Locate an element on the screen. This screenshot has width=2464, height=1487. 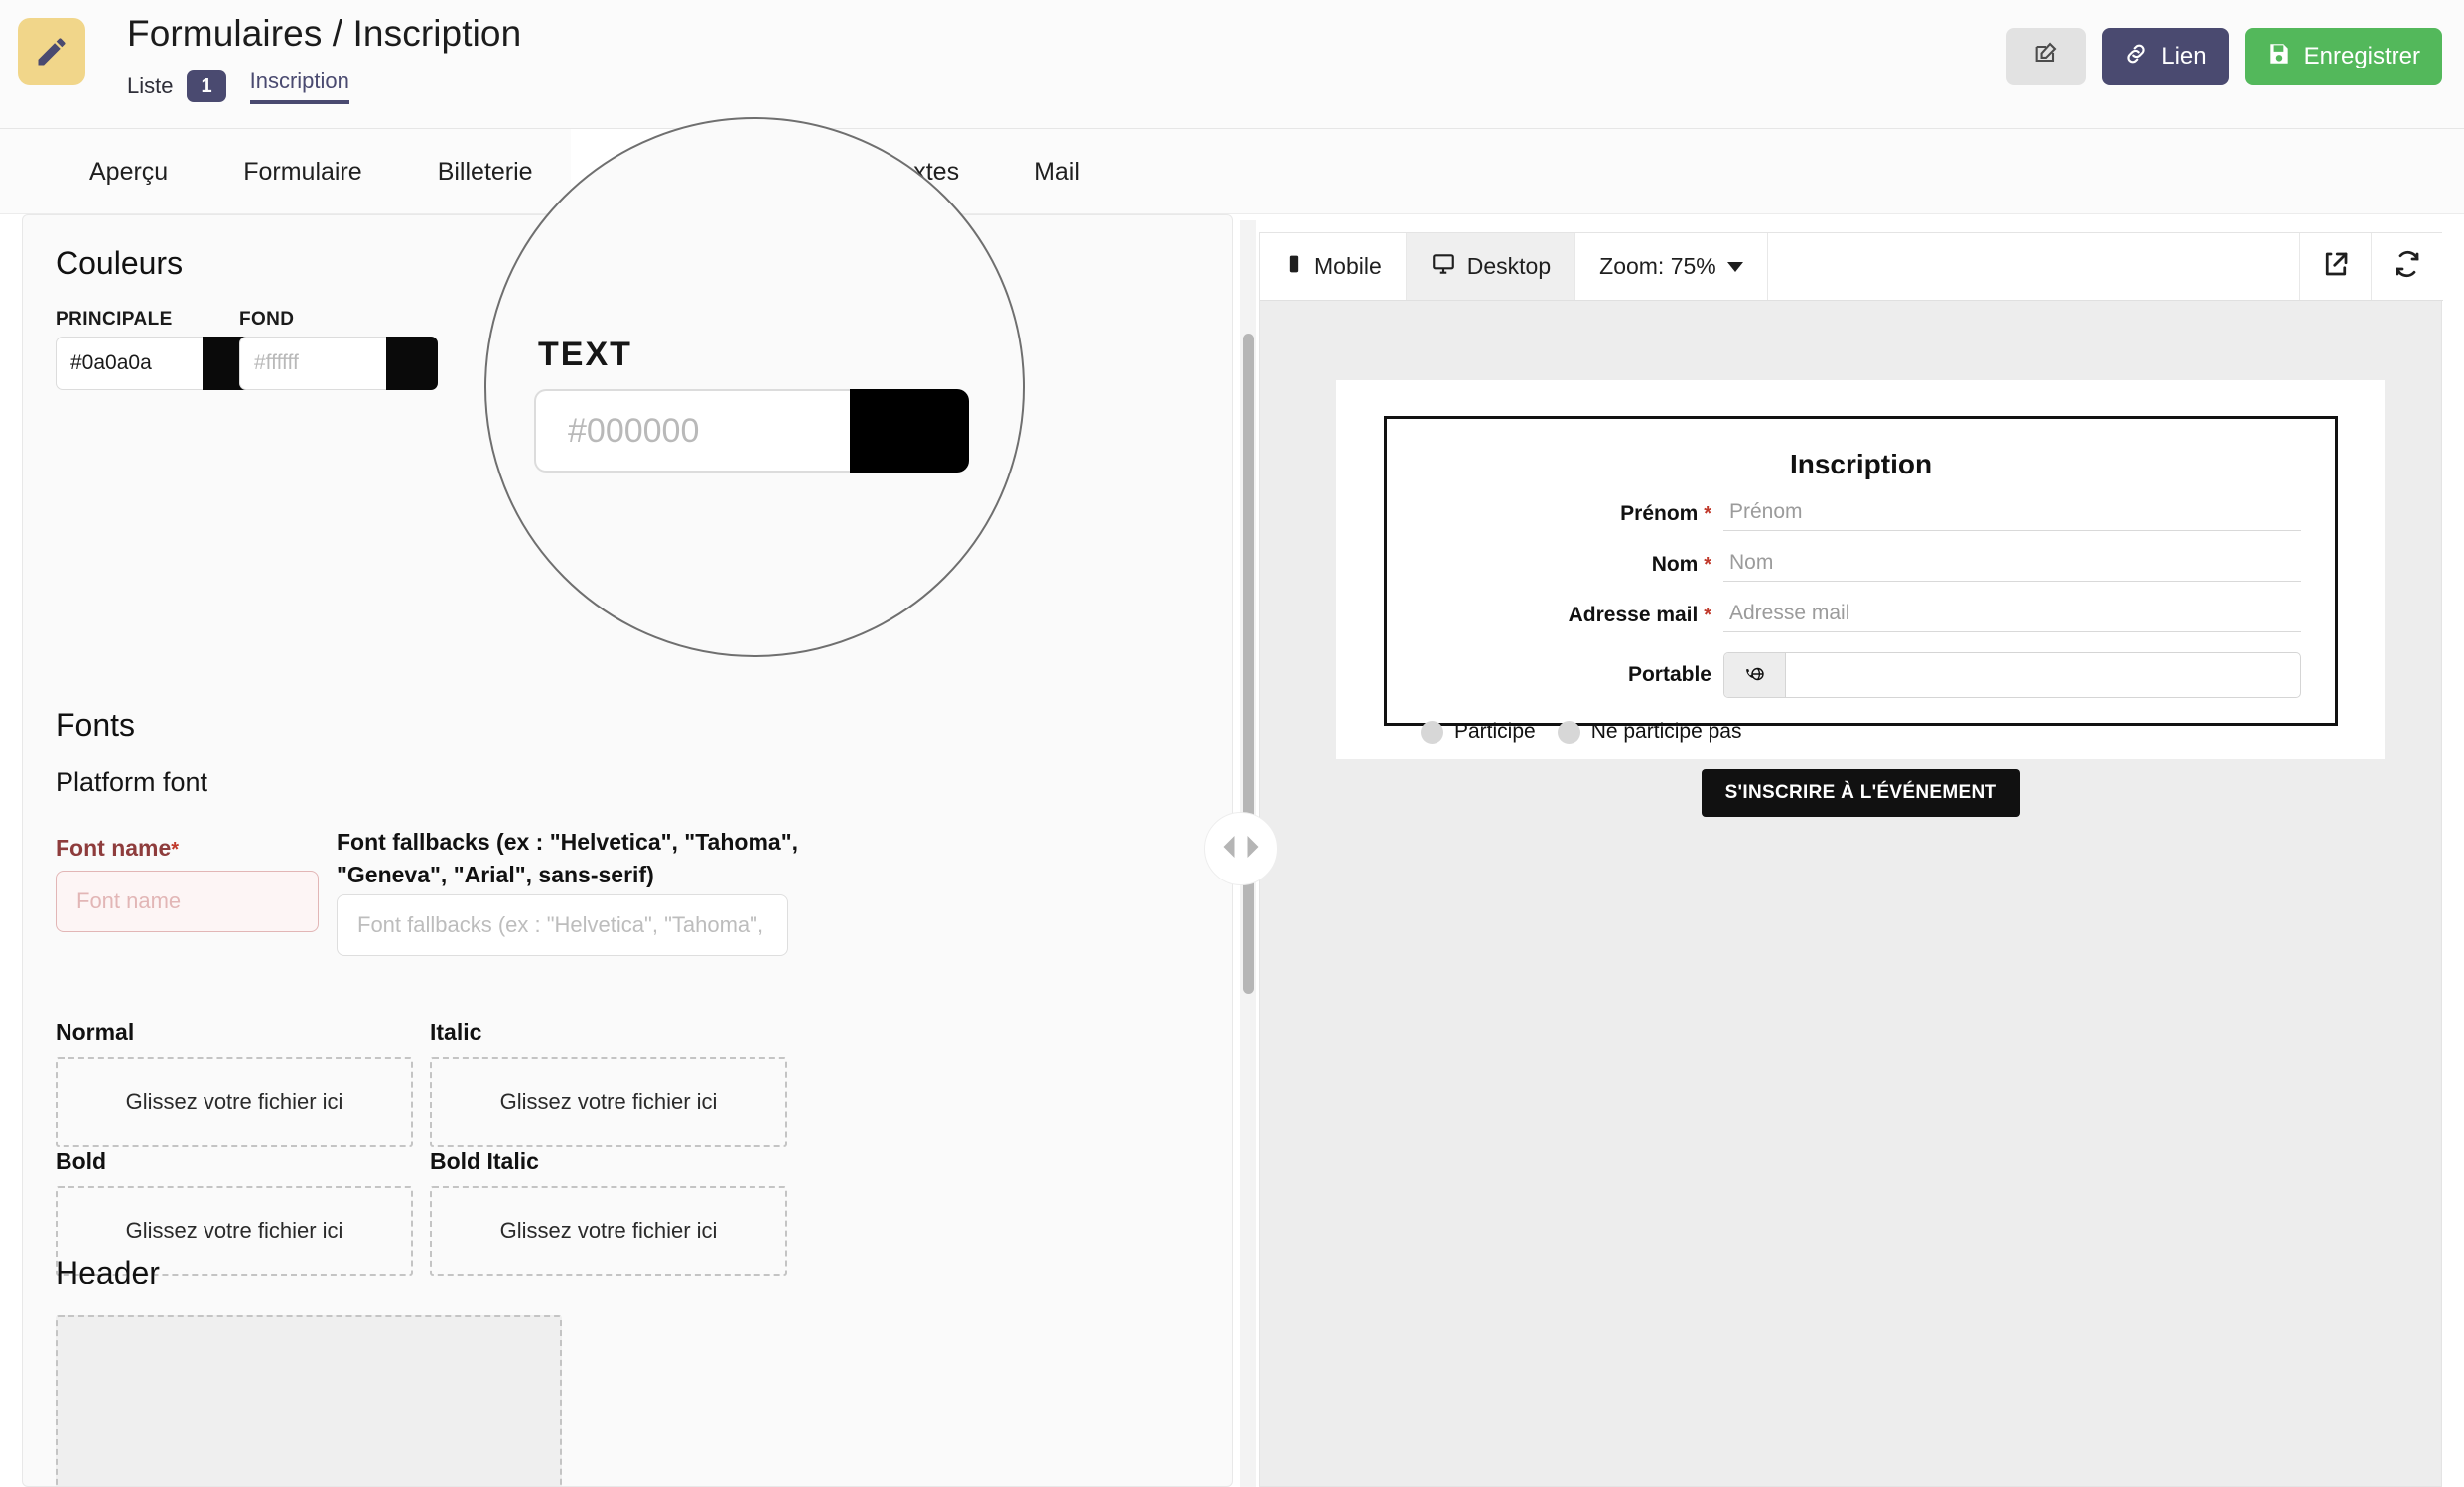
page-title: Formulaires / Inscription is located at coordinates (324, 33).